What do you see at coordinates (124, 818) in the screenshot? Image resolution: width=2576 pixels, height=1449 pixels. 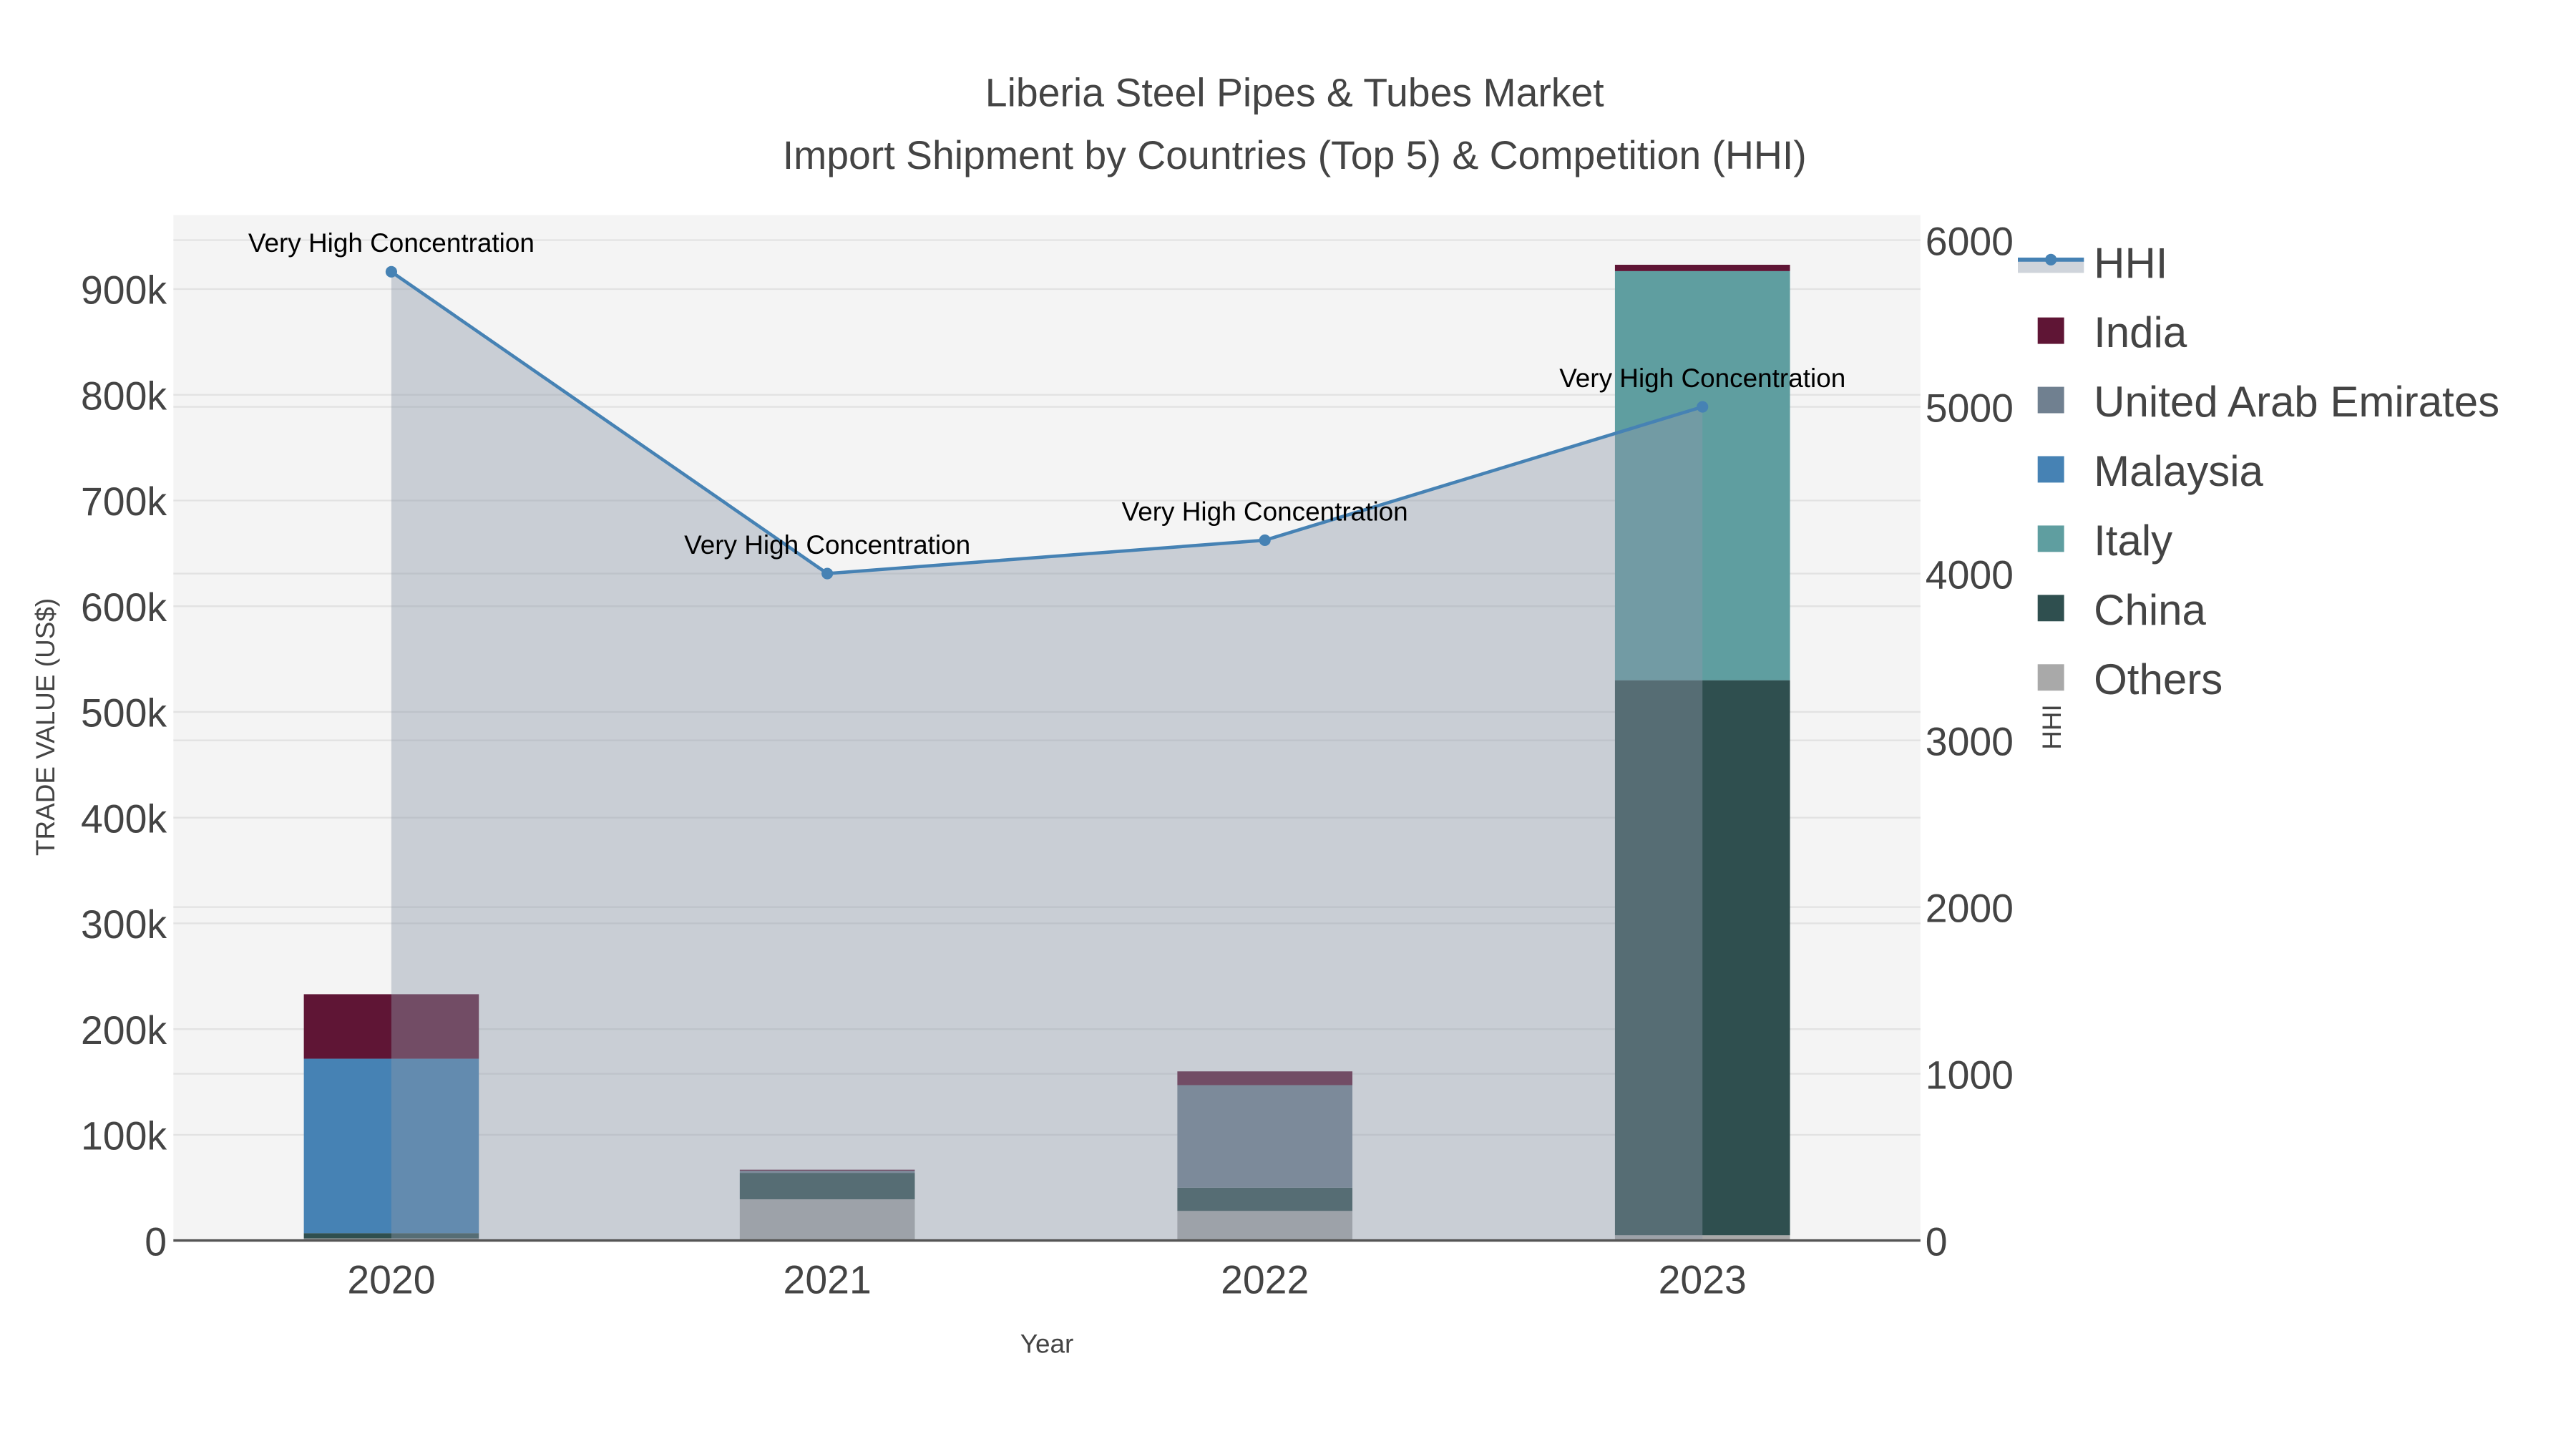 I see `y-tick-label: 400k` at bounding box center [124, 818].